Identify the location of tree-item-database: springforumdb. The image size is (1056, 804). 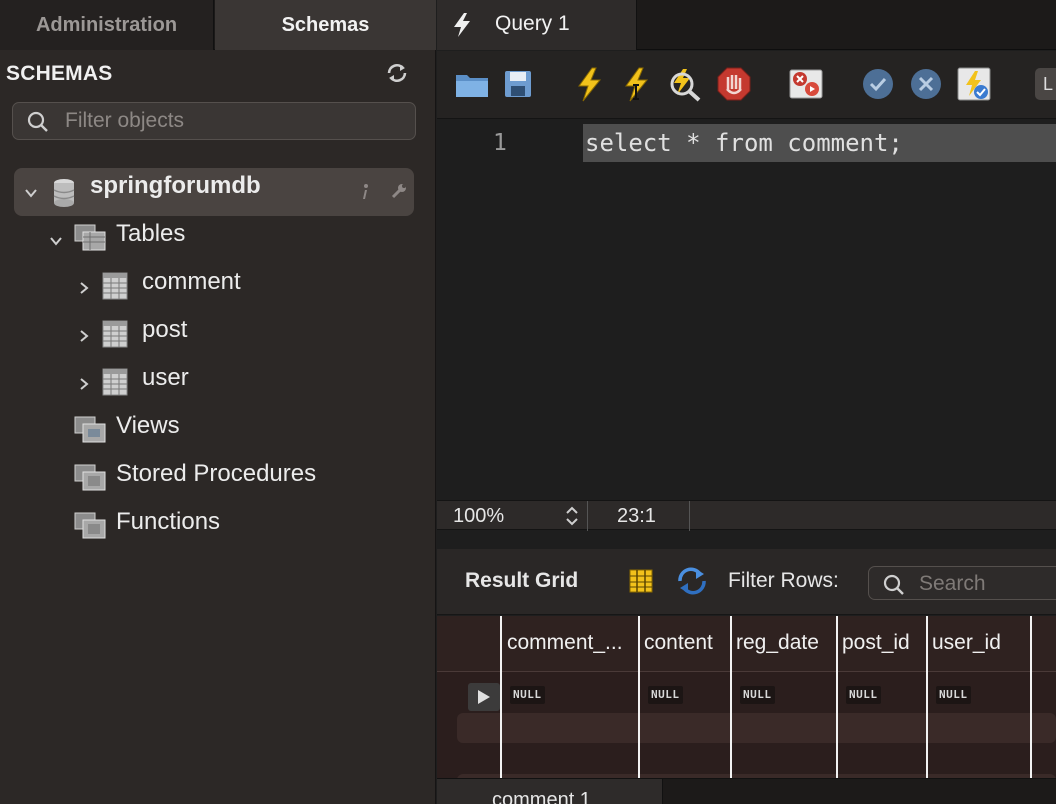
(214, 192).